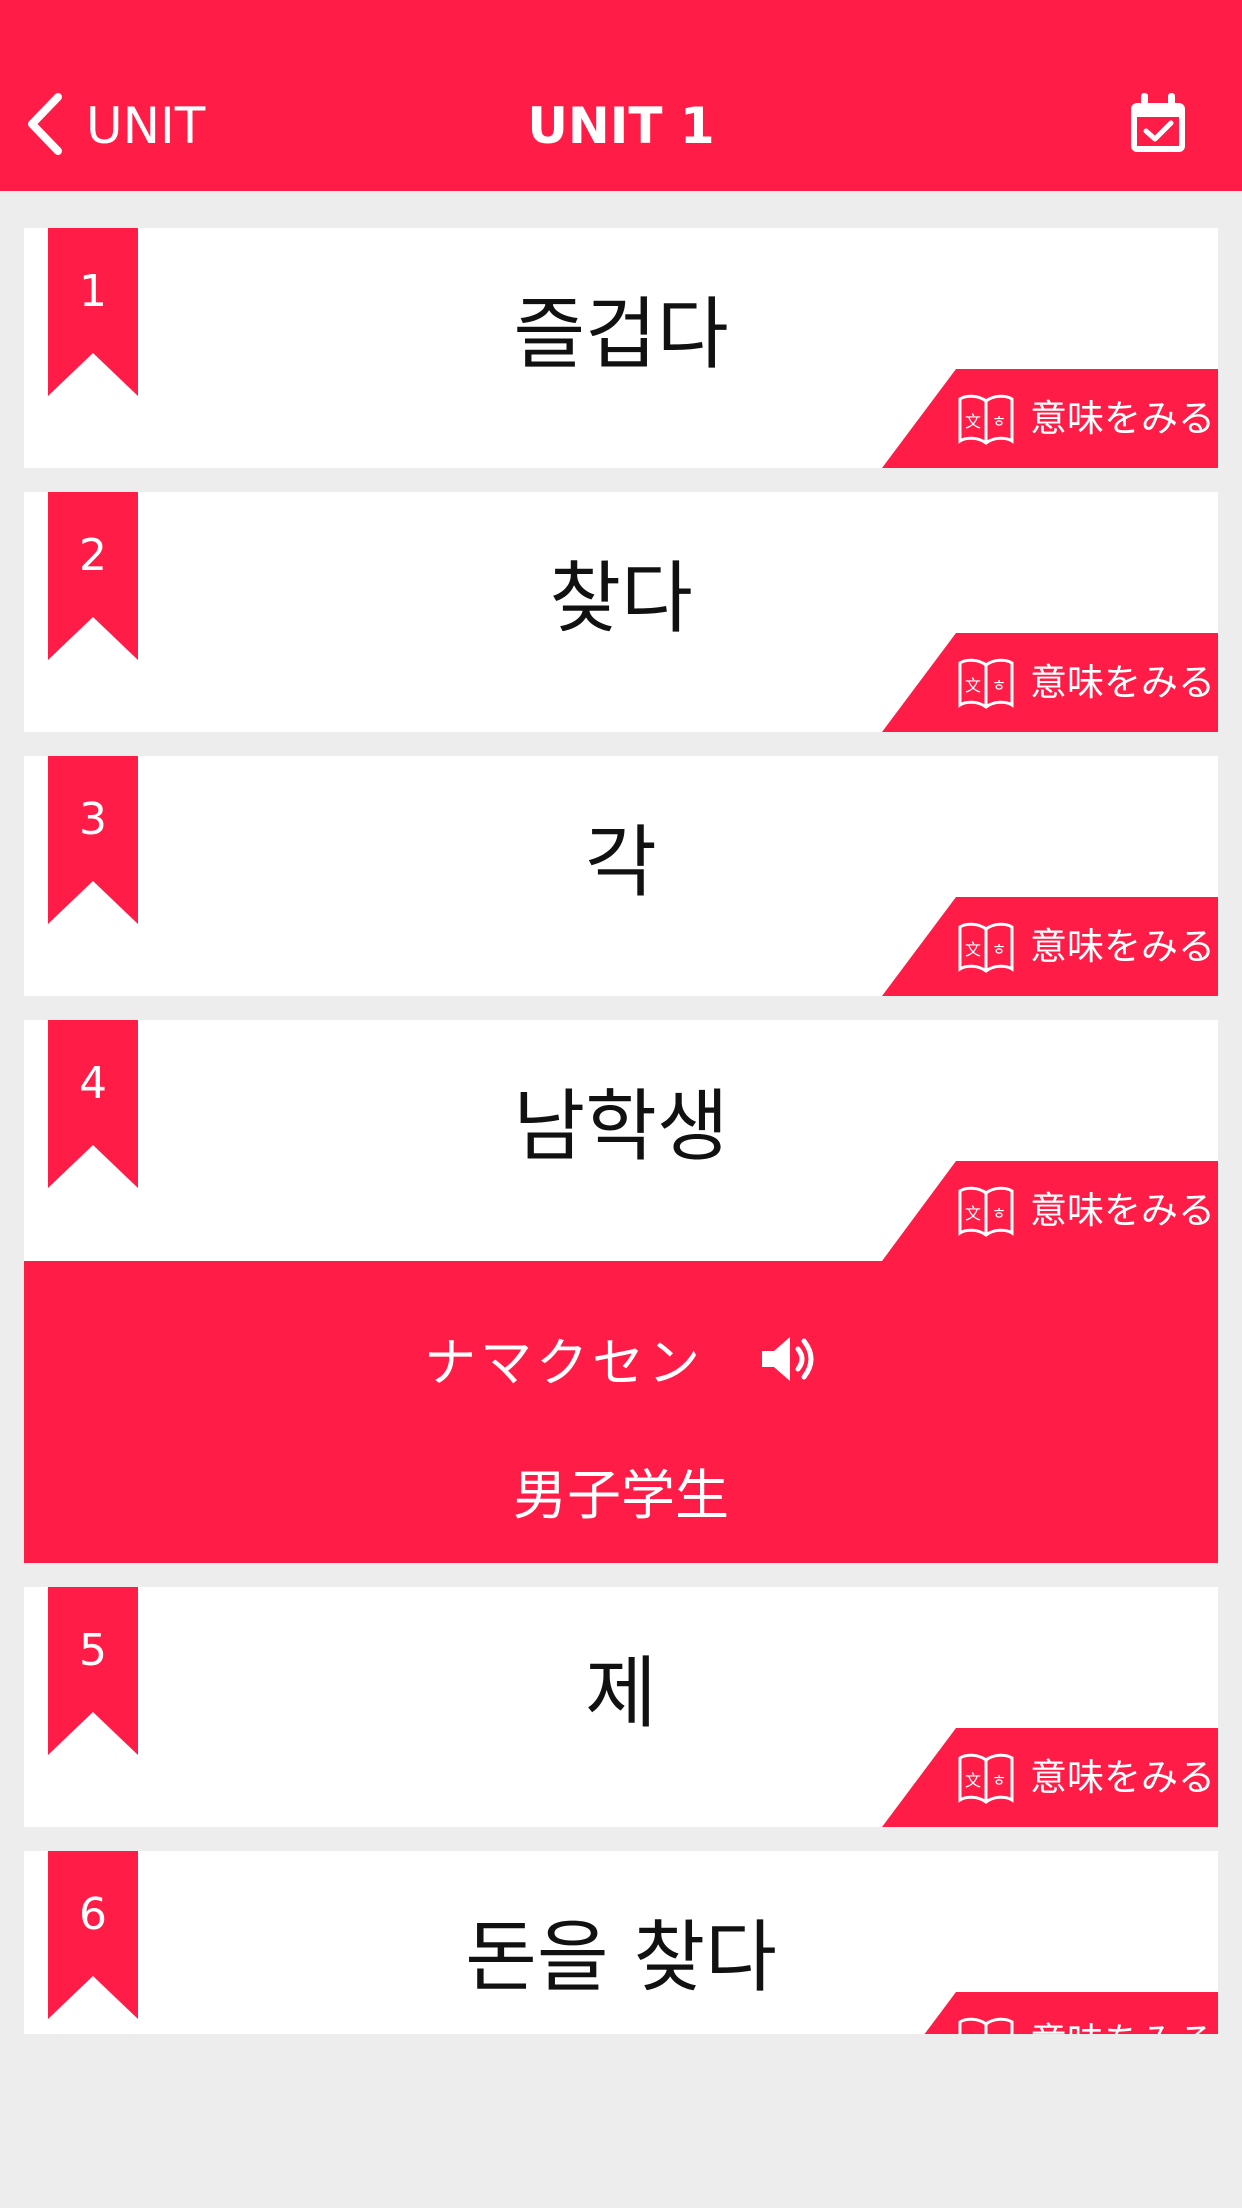 This screenshot has width=1242, height=2208. I want to click on speaker-icon, so click(788, 1359).